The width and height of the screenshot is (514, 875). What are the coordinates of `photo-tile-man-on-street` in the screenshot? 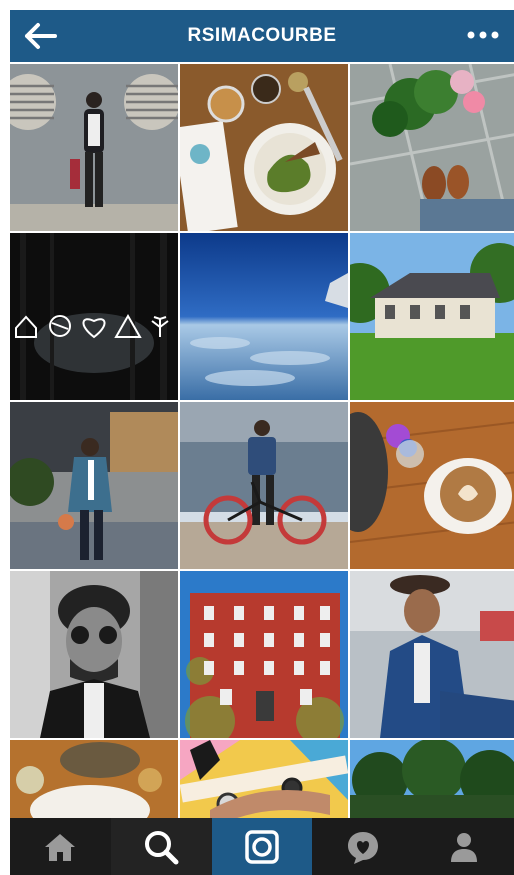 It's located at (94, 485).